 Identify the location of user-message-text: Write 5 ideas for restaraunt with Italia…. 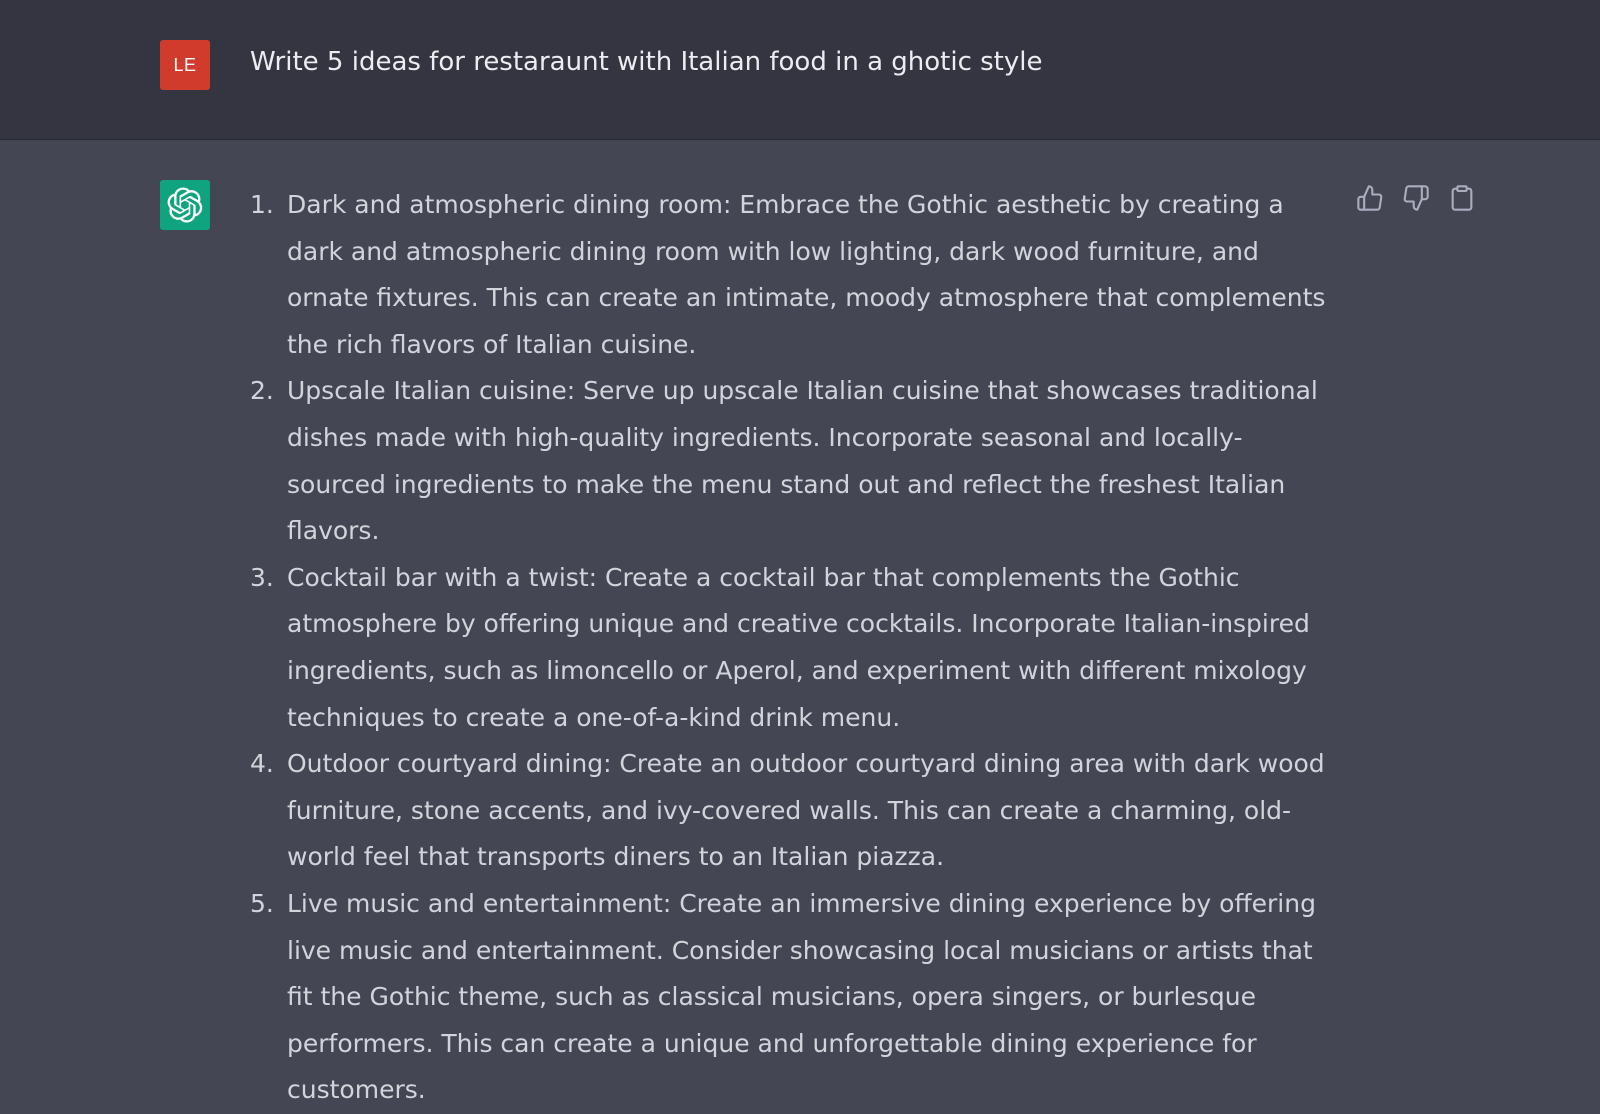
(646, 62).